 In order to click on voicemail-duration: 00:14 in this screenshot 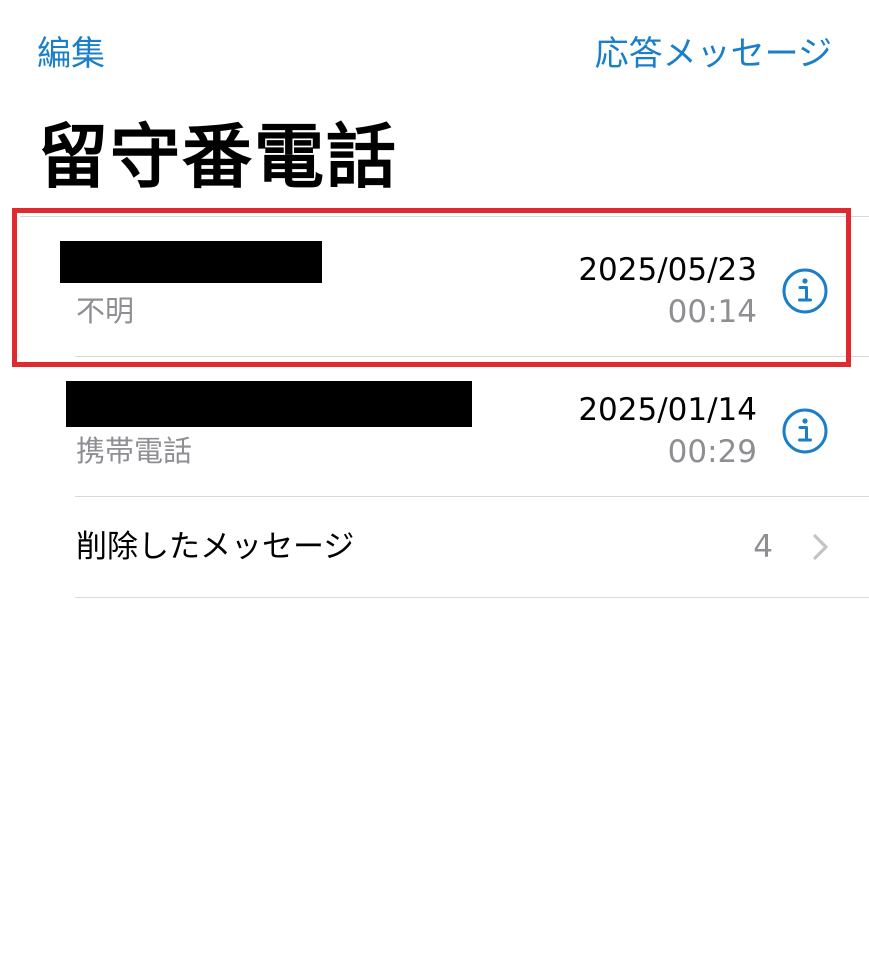, I will do `click(712, 312)`.